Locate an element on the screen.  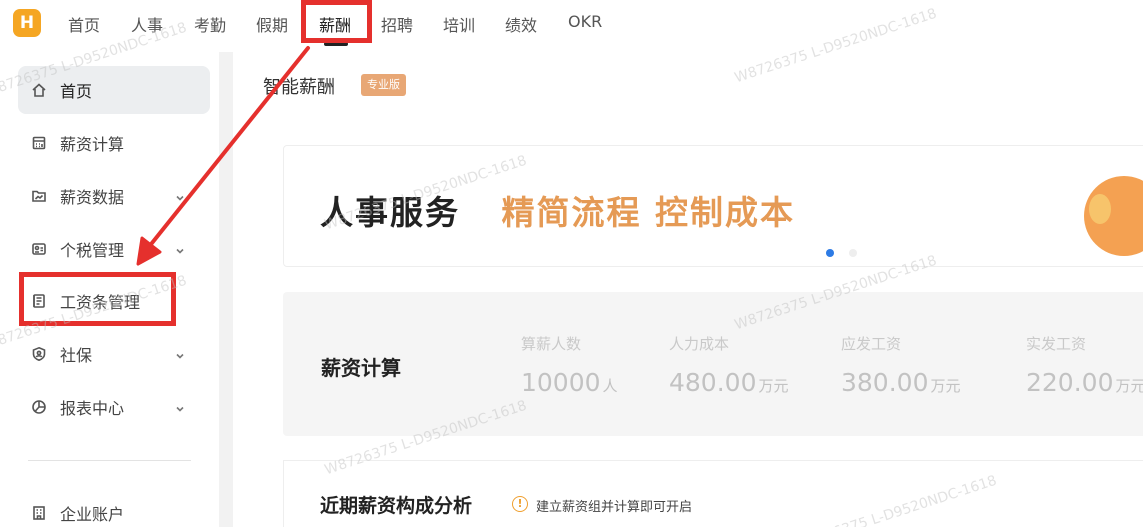
nav-recruit: 招聘 is located at coordinates (397, 24).